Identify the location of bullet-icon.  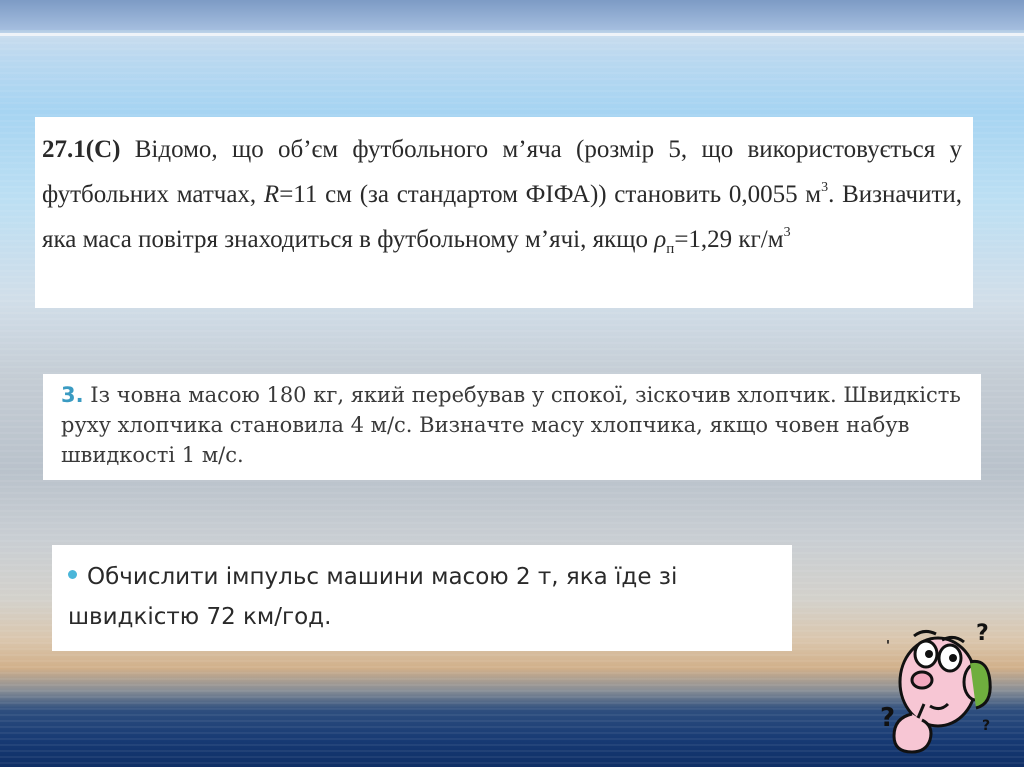
(72, 574).